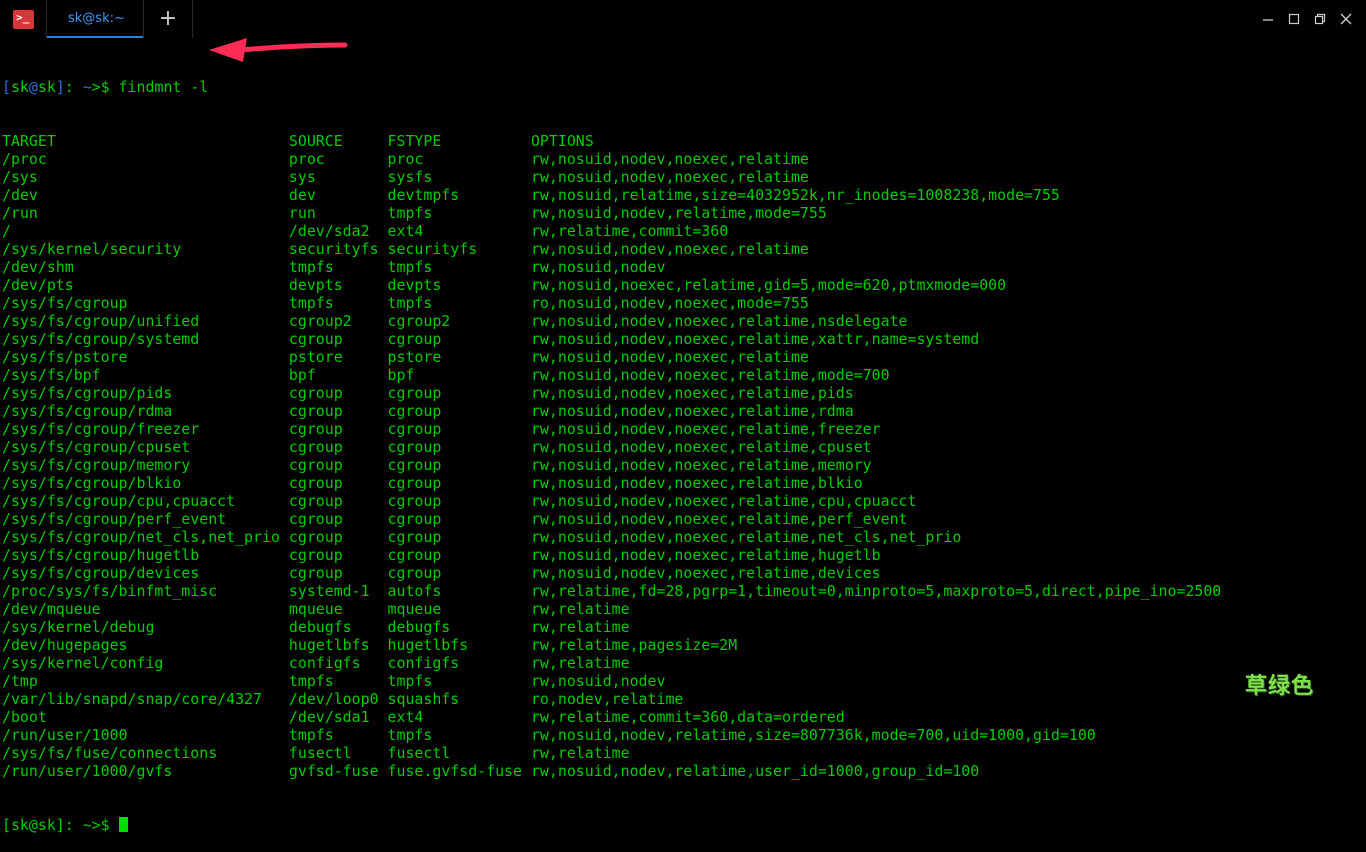  What do you see at coordinates (611, 681) in the screenshot?
I see `table-row: /tmp tmpfs tmpfs rw,nosuid,nodev` at bounding box center [611, 681].